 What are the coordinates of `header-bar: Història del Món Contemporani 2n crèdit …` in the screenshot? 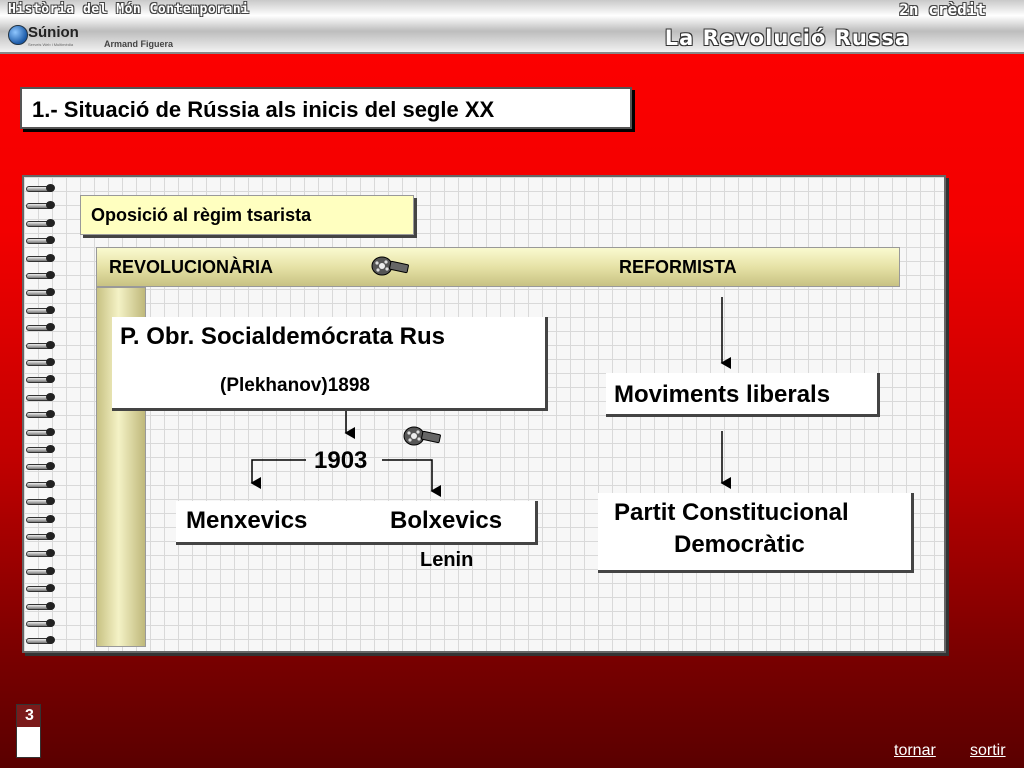 It's located at (512, 27).